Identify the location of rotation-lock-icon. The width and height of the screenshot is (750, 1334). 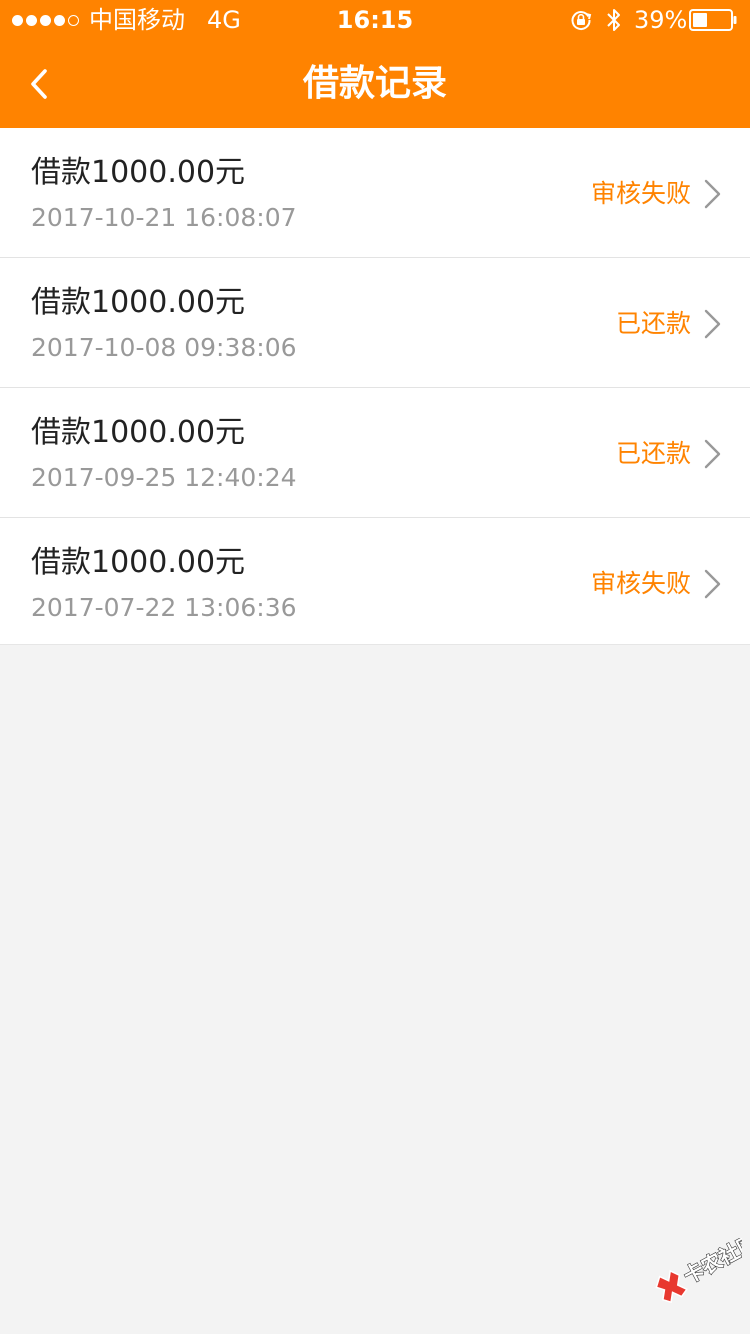
(581, 21).